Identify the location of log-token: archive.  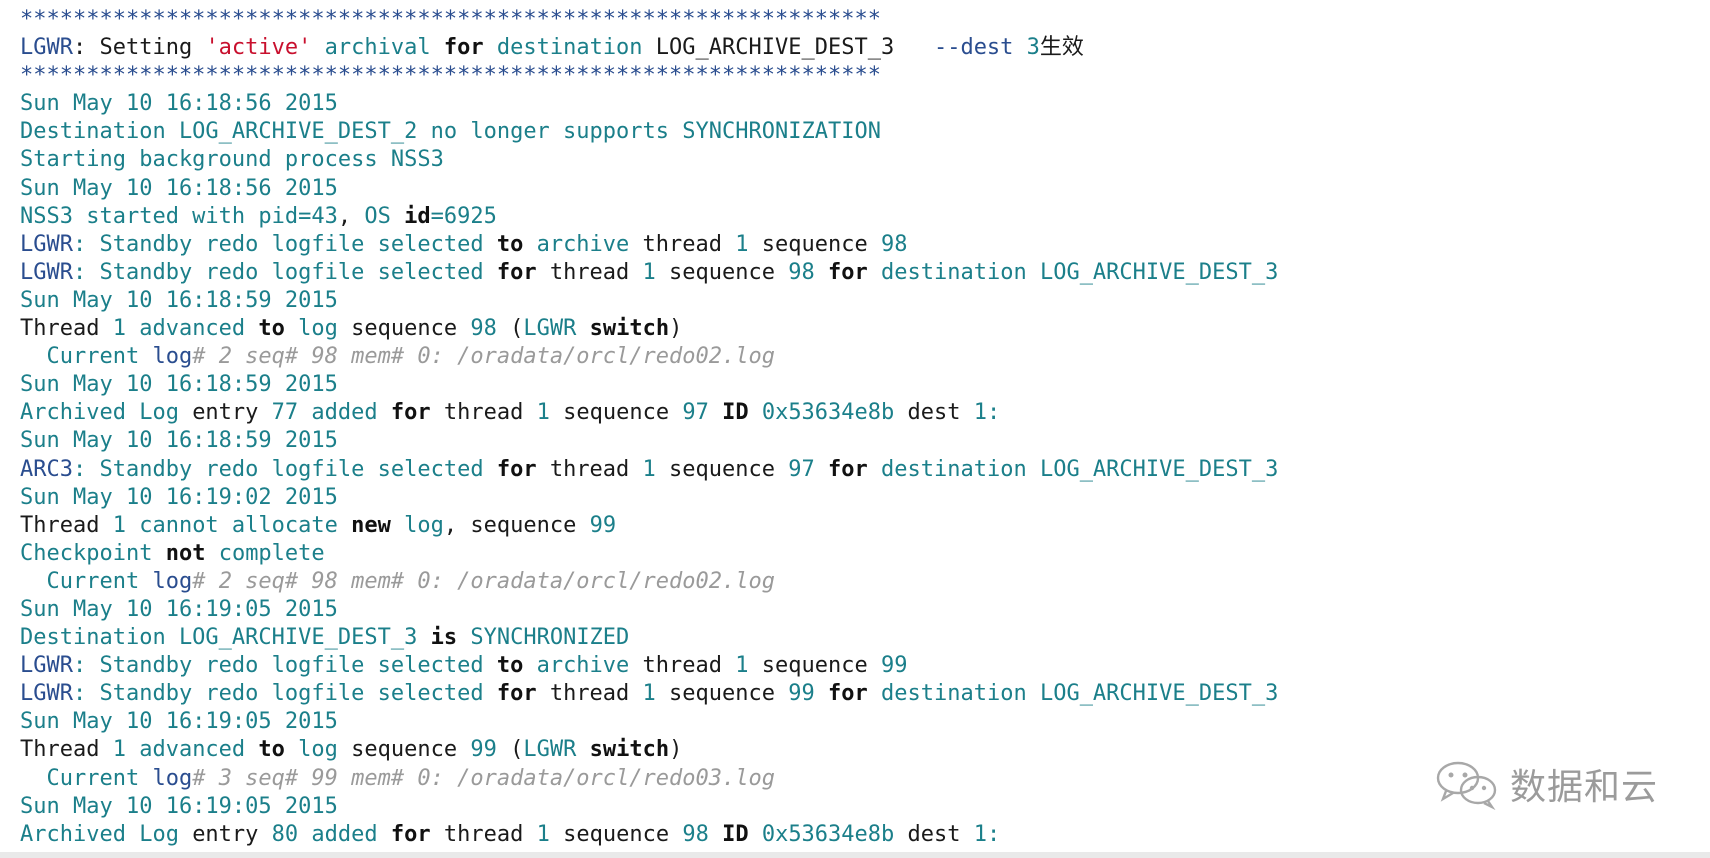
(583, 666).